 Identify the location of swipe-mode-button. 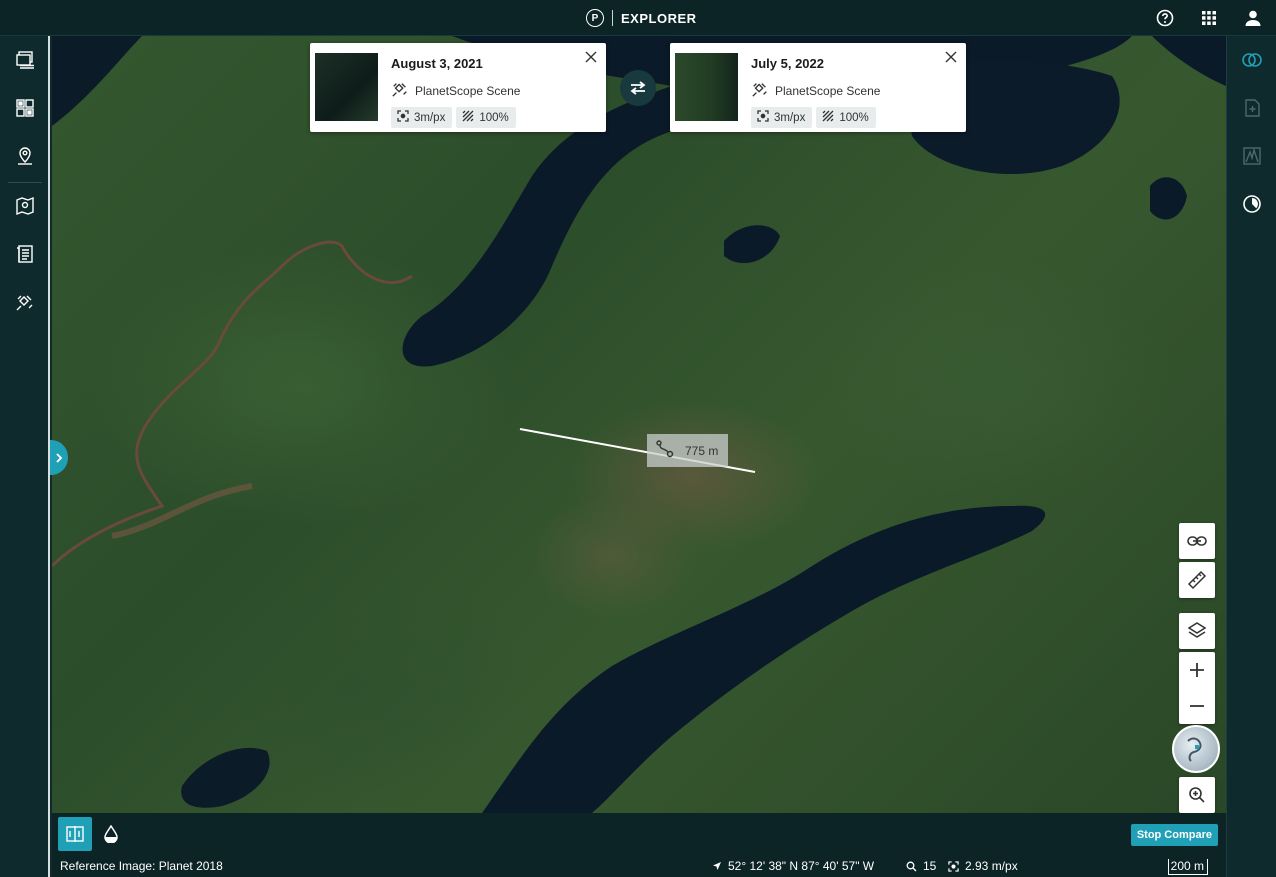
(75, 834).